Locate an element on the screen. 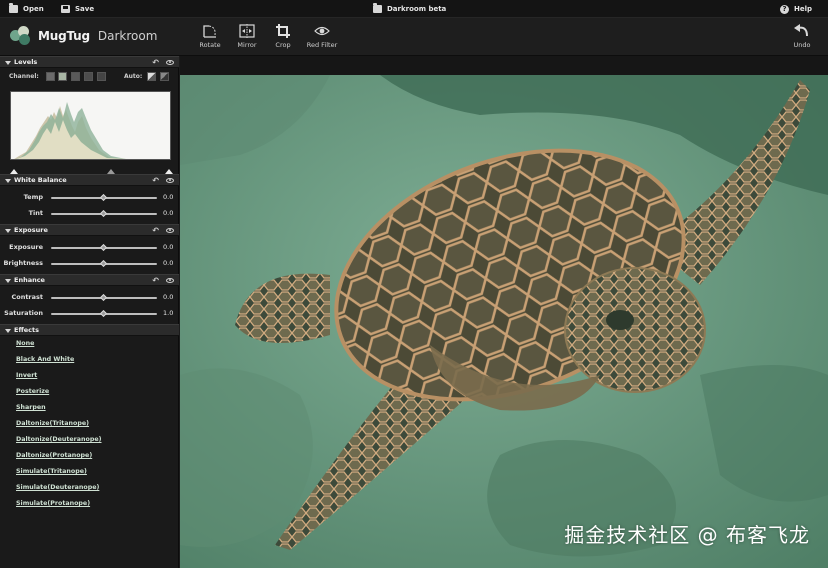 The image size is (828, 568). red-filter-tool-button: Red Filter is located at coordinates (322, 35).